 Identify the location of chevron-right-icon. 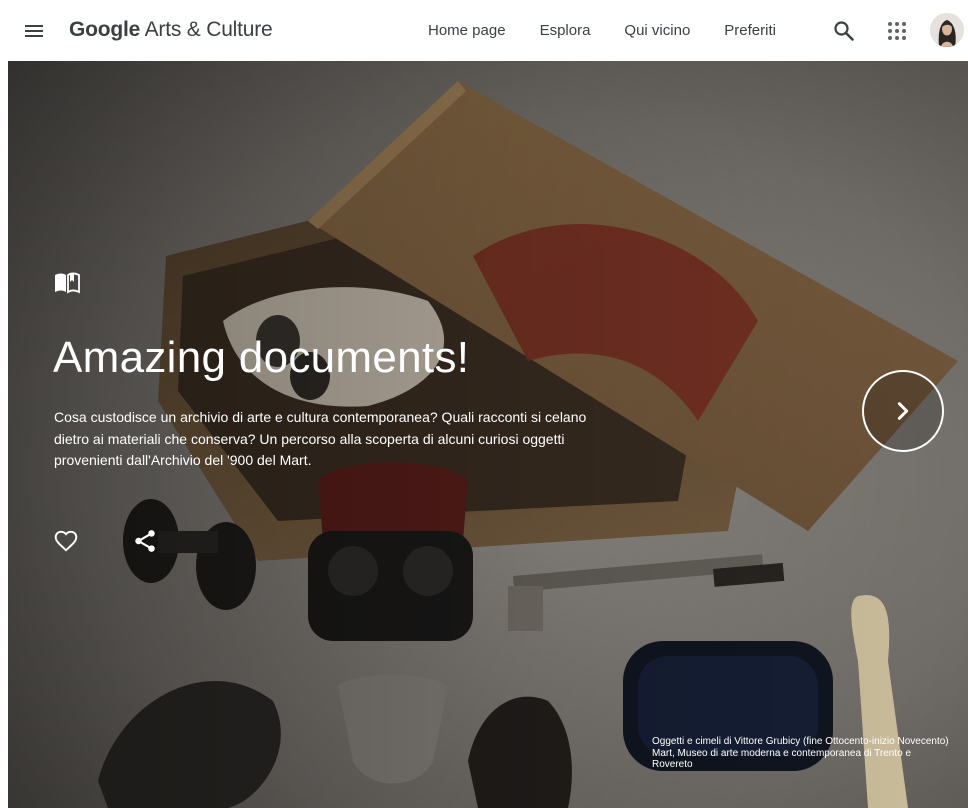
(903, 411).